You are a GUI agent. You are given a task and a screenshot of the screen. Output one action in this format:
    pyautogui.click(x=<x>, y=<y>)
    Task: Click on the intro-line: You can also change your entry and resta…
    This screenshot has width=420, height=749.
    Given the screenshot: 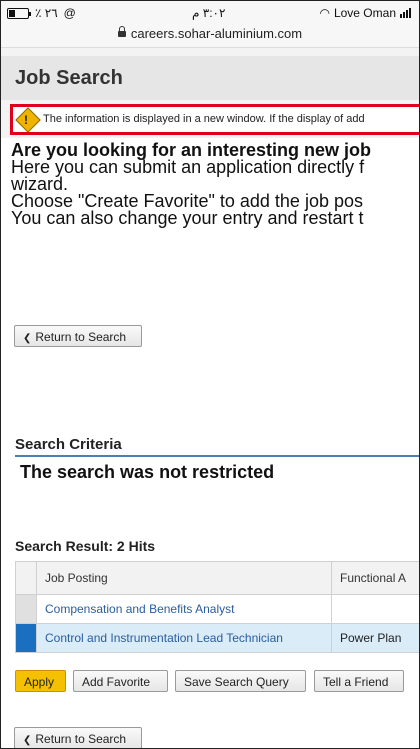 What is the action you would take?
    pyautogui.click(x=187, y=218)
    